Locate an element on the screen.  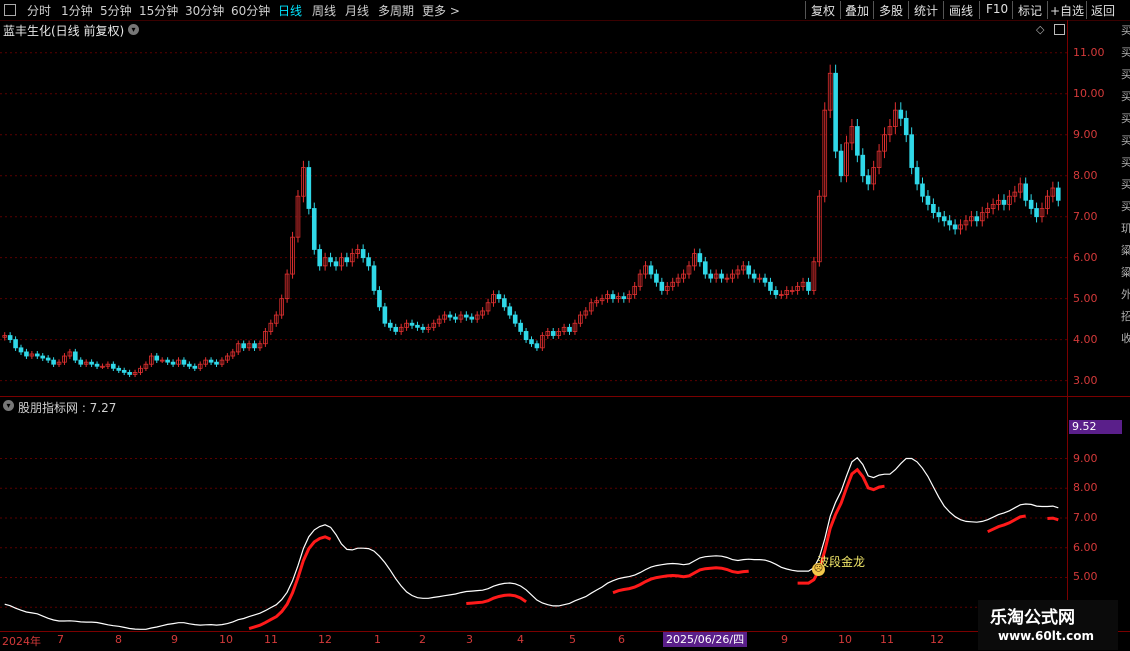
multi-stock-button: 多股 is located at coordinates (891, 10).